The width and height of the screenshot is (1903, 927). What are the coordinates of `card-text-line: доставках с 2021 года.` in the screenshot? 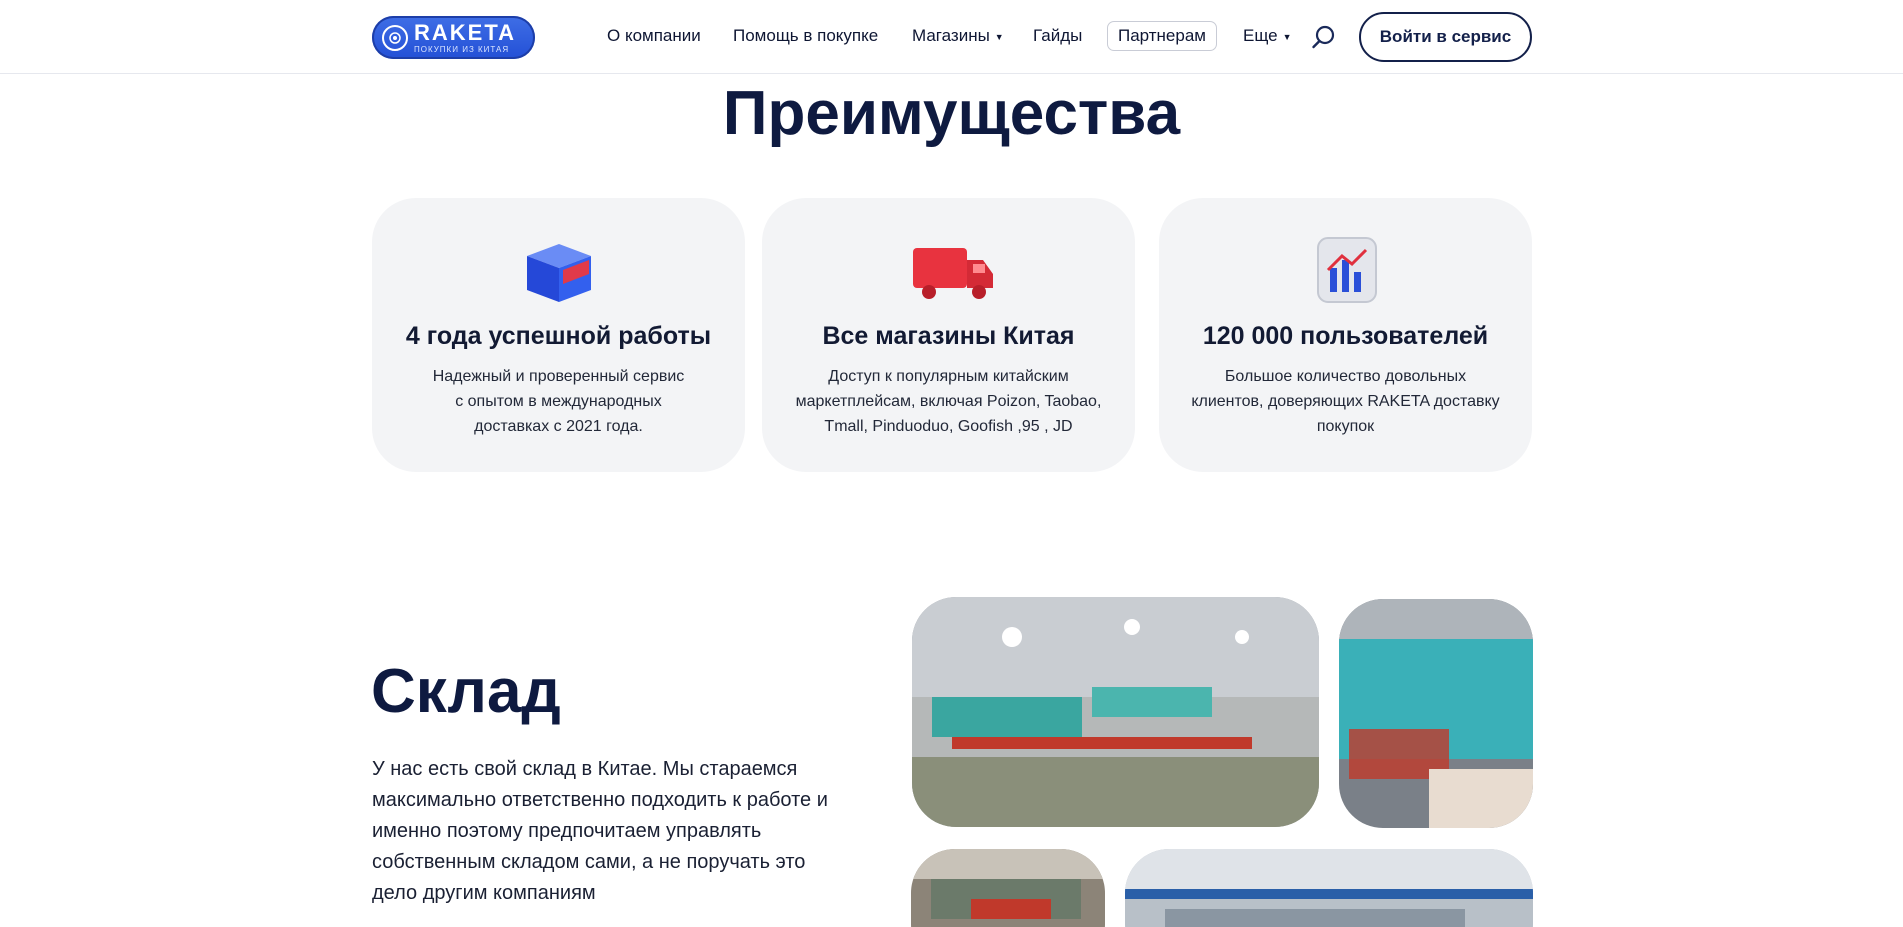 It's located at (558, 426).